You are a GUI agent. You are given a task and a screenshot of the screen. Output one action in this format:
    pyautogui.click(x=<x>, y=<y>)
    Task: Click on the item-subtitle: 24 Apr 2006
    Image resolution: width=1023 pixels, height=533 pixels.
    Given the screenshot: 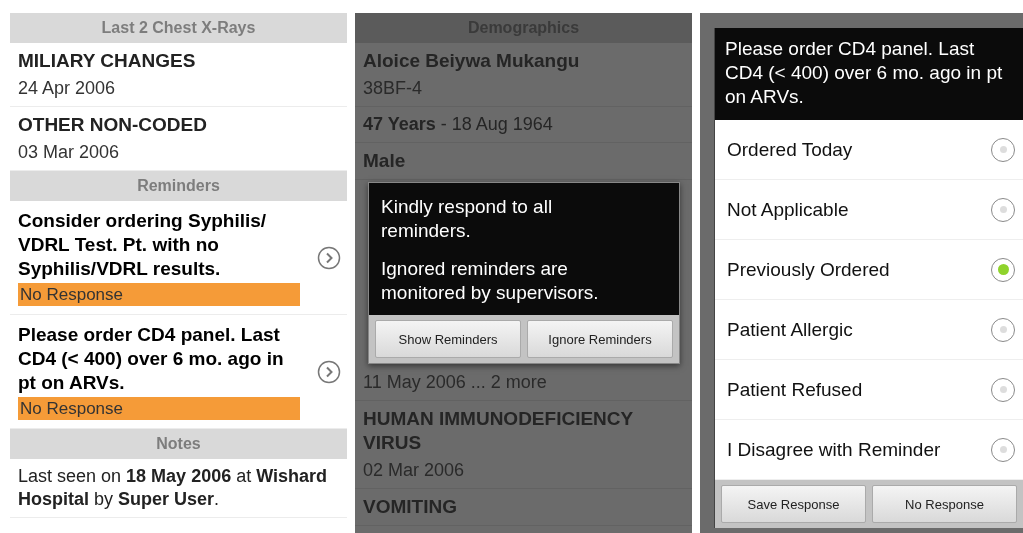 What is the action you would take?
    pyautogui.click(x=67, y=88)
    